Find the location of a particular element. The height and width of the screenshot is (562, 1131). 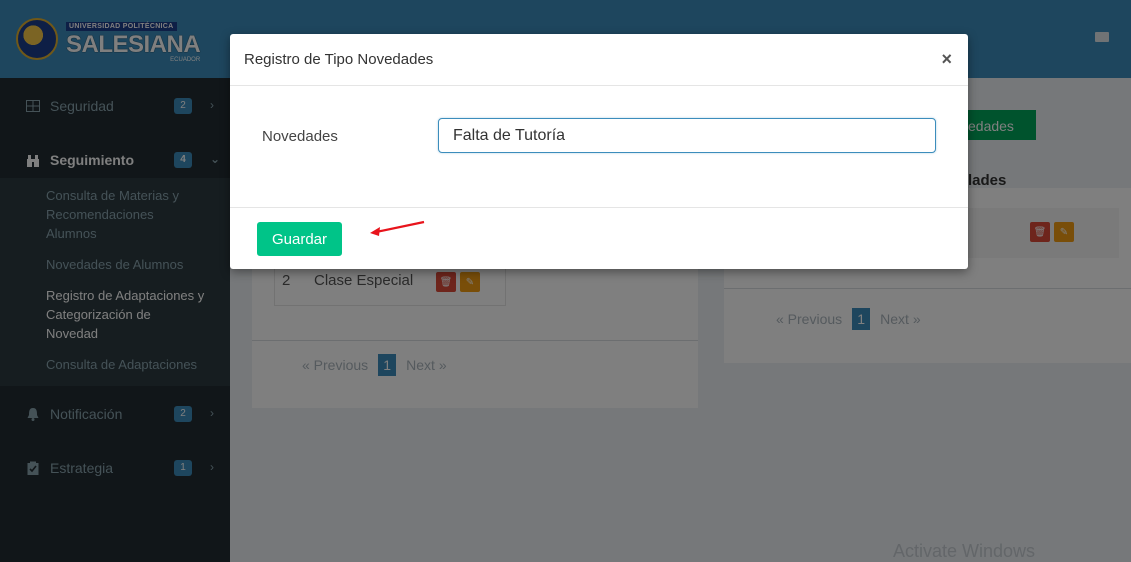

close-icon: × is located at coordinates (946, 59).